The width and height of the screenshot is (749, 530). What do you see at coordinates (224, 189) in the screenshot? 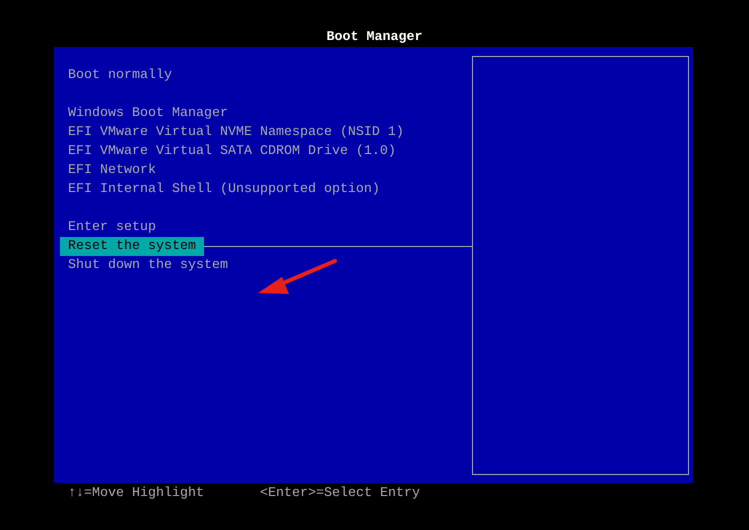
I see `menu-item: EFI Internal Shell (Unsupported option)` at bounding box center [224, 189].